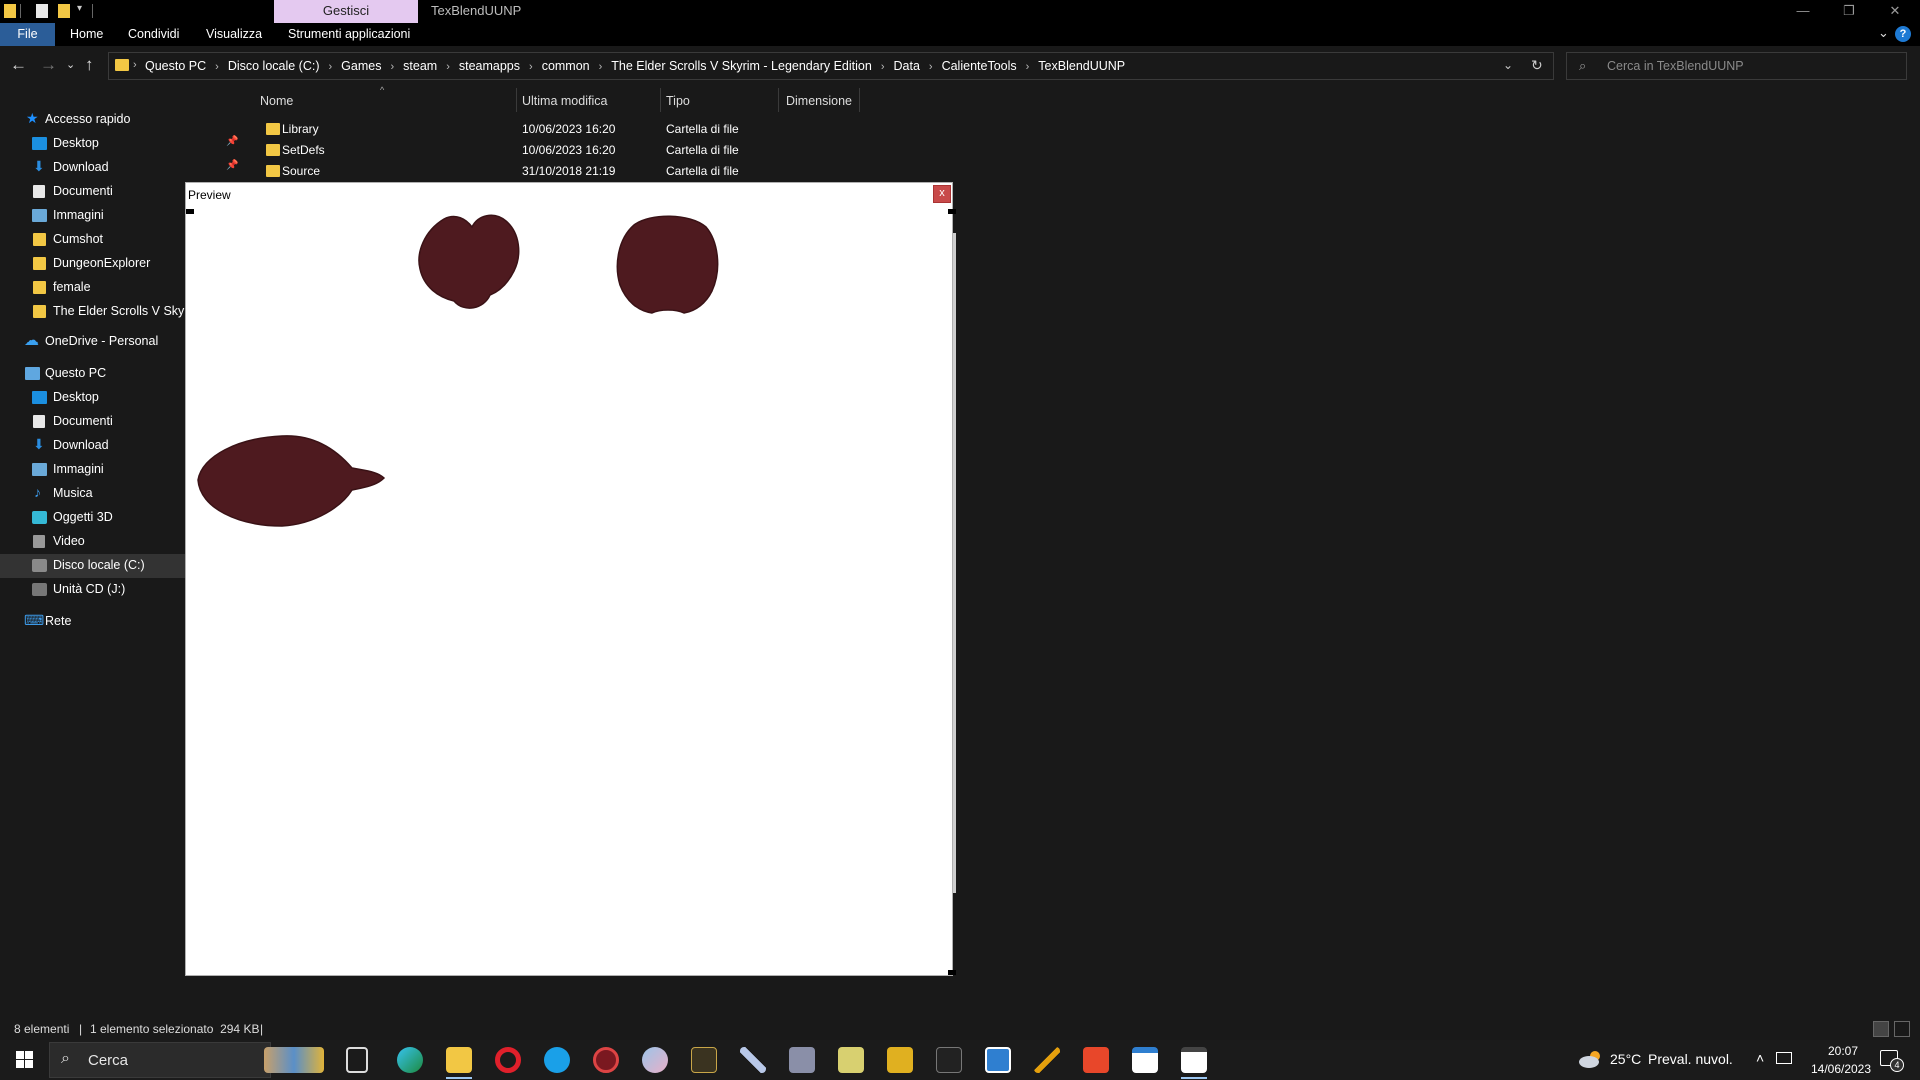 This screenshot has width=1920, height=1080. I want to click on task-view-icon, so click(357, 1060).